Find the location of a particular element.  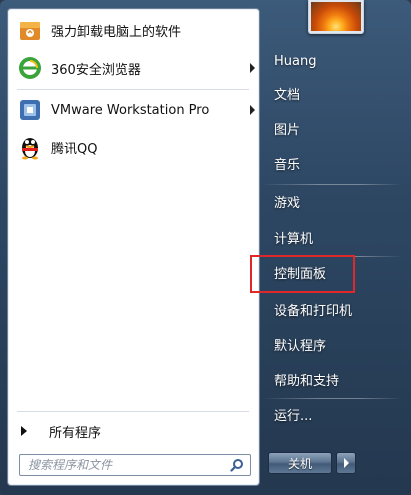

search-box is located at coordinates (135, 465).